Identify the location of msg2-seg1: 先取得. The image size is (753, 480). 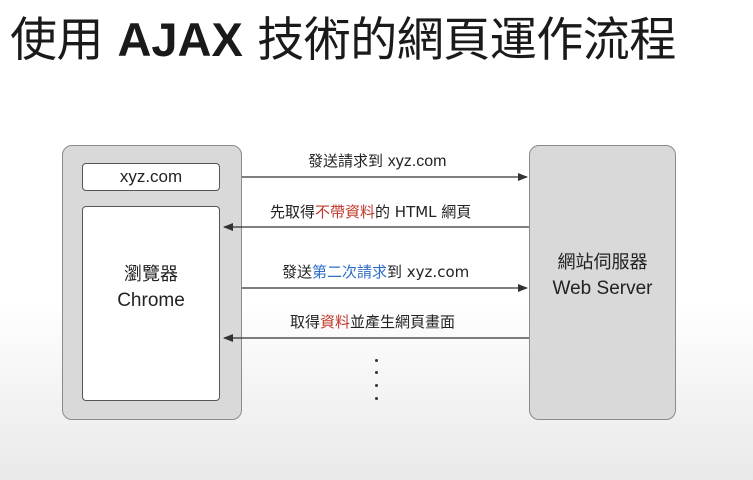
(293, 212).